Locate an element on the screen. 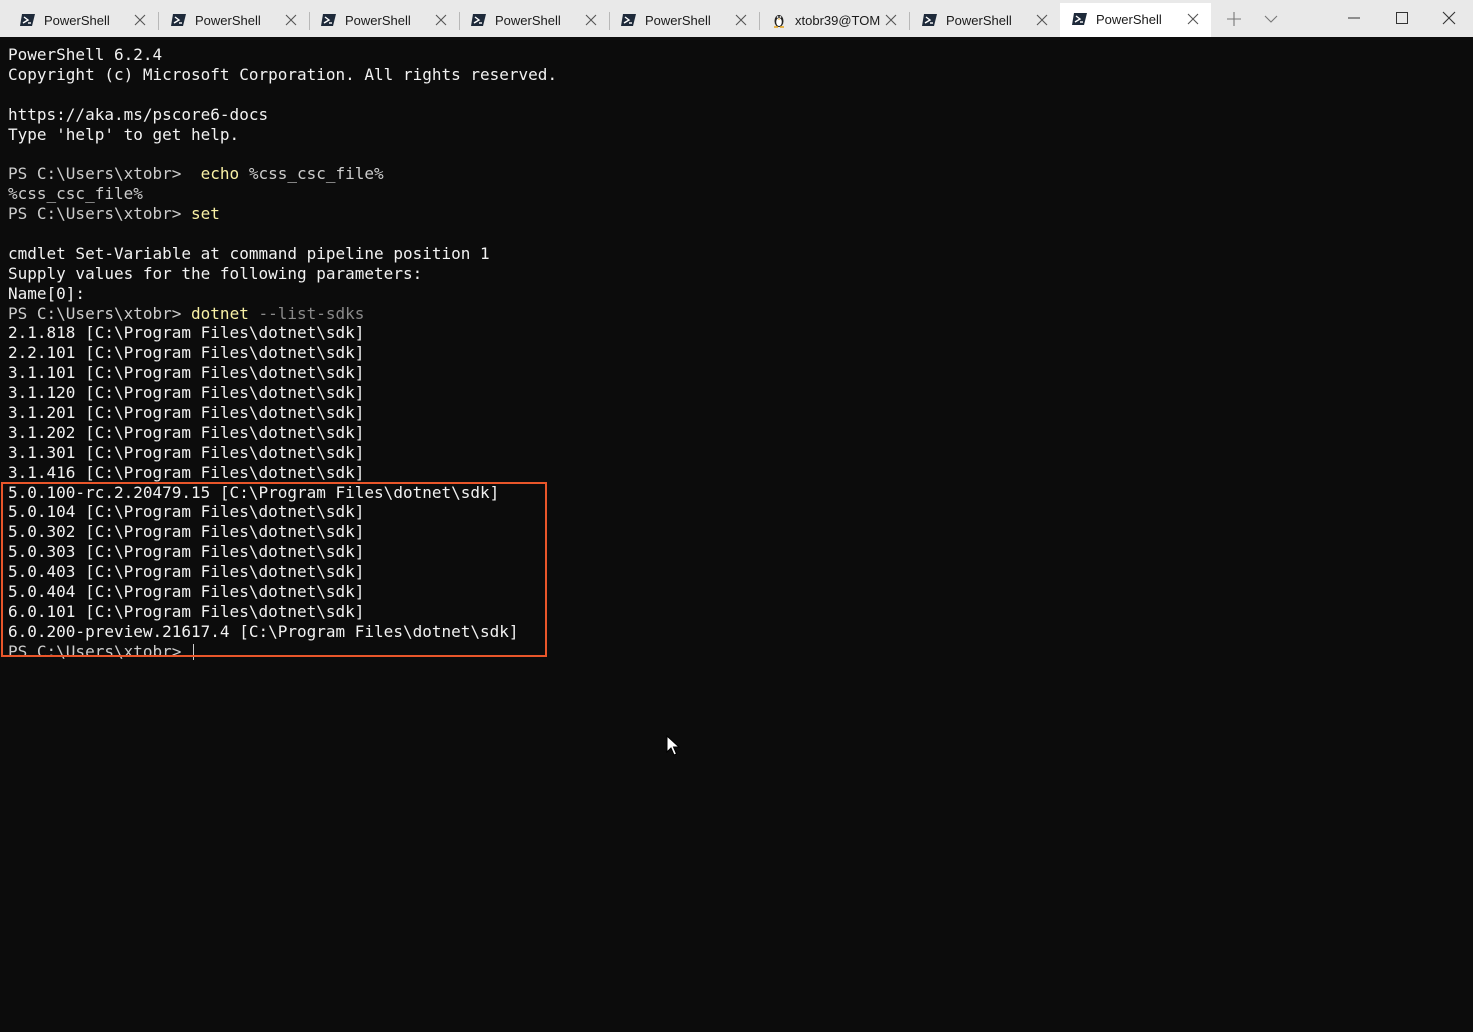  maximize-icon is located at coordinates (1402, 18).